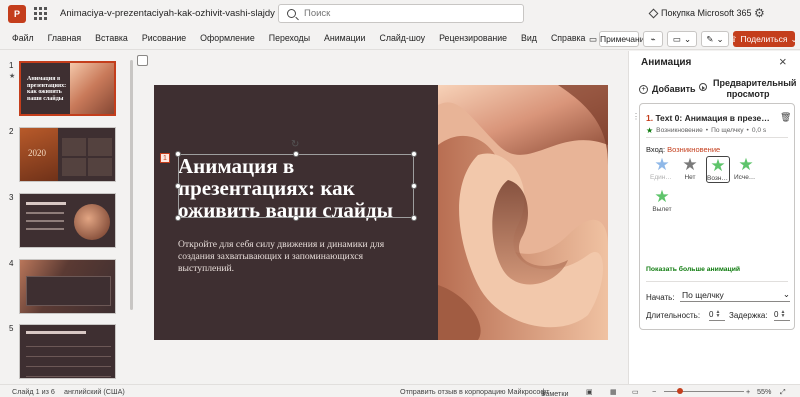  I want to click on effect-label: Нет, so click(690, 177).